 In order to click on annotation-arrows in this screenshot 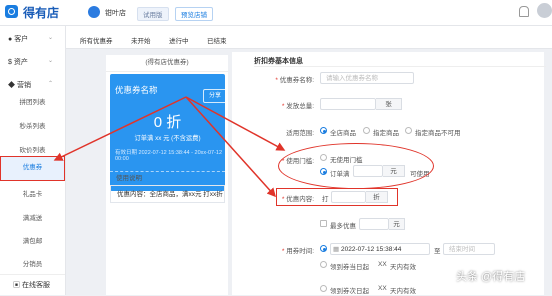, I will do `click(169, 147)`.